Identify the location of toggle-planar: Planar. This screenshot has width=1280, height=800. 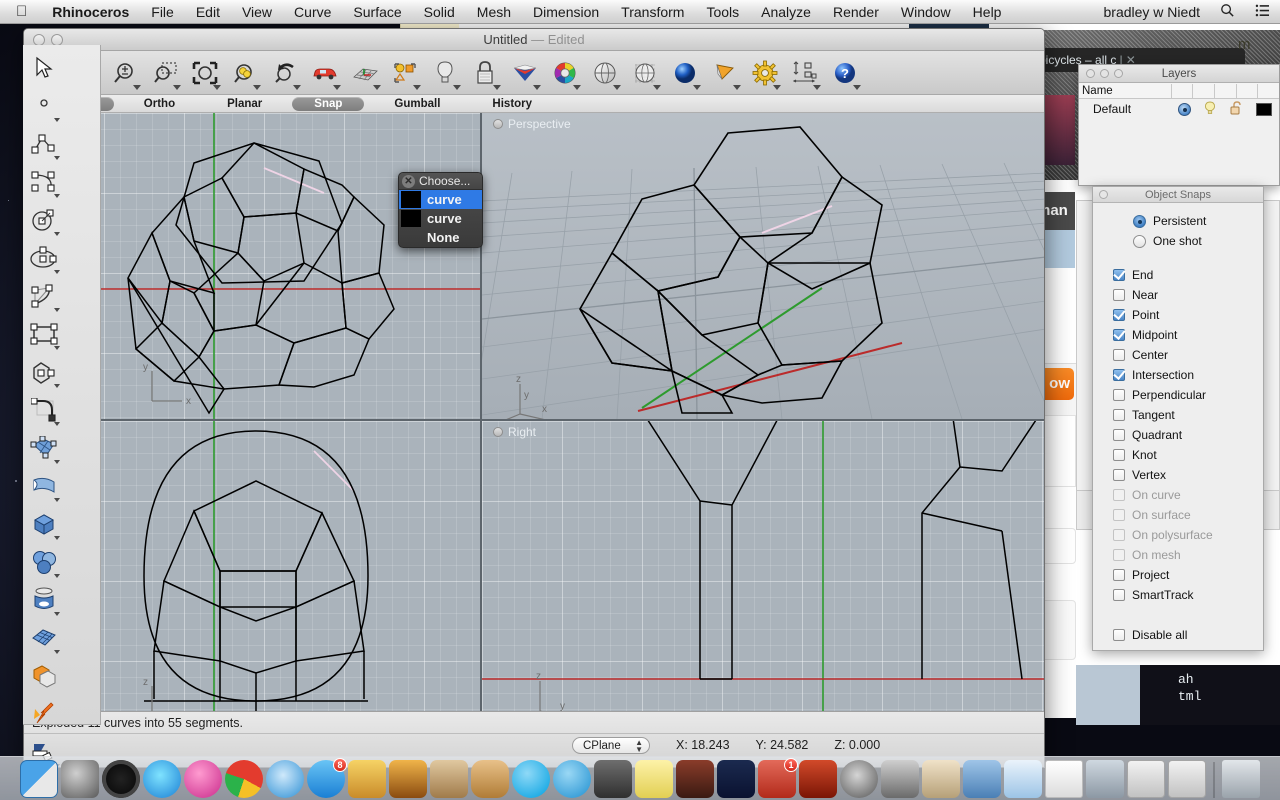
(244, 104).